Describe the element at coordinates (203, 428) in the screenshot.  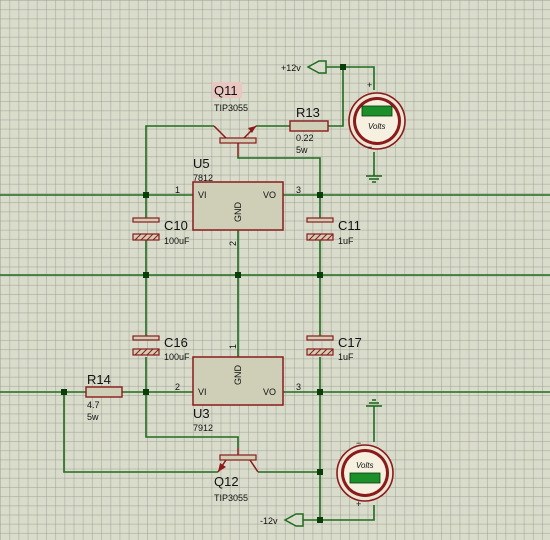
I see `u3-part: 7912` at that location.